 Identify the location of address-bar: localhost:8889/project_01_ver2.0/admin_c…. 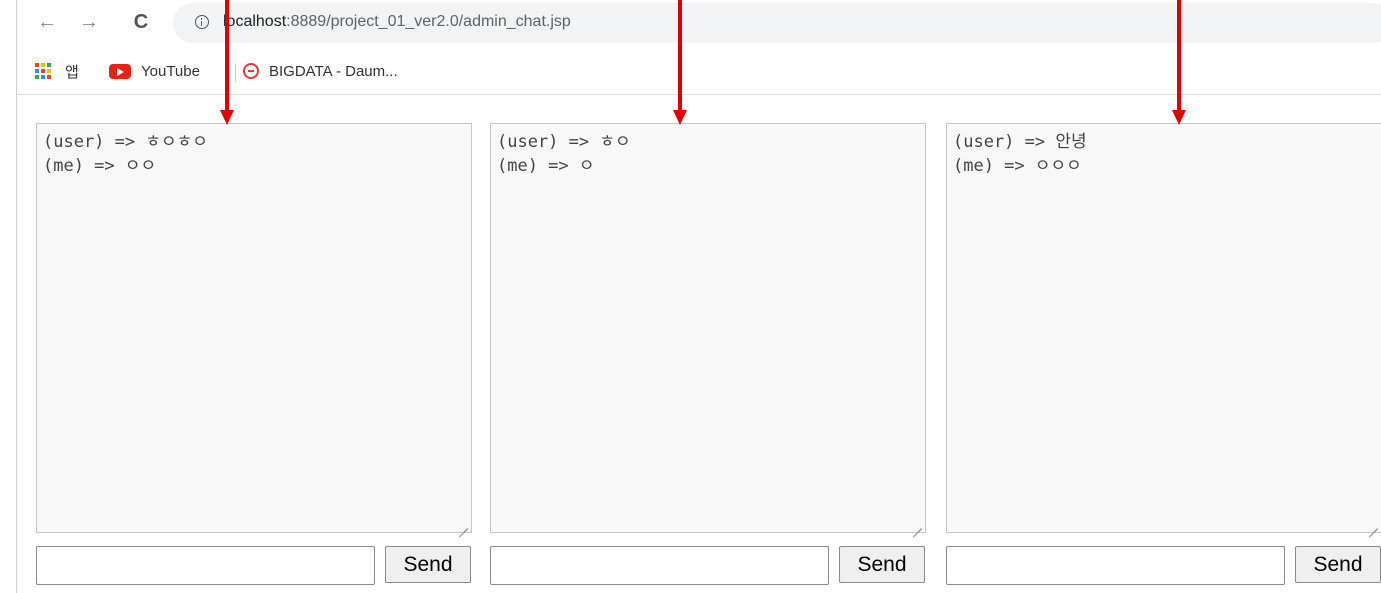
(777, 23).